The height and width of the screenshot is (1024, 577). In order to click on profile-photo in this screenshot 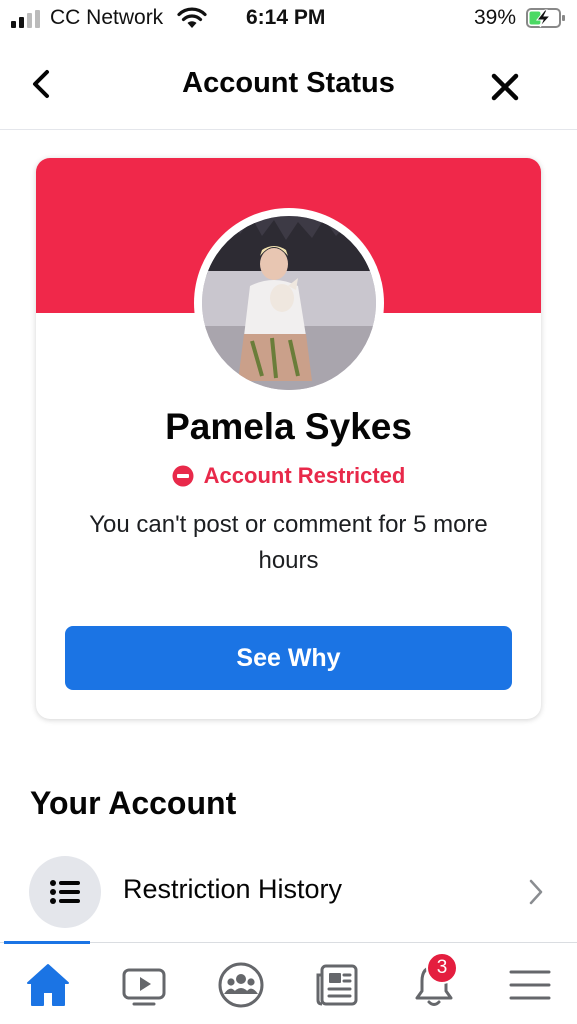, I will do `click(289, 303)`.